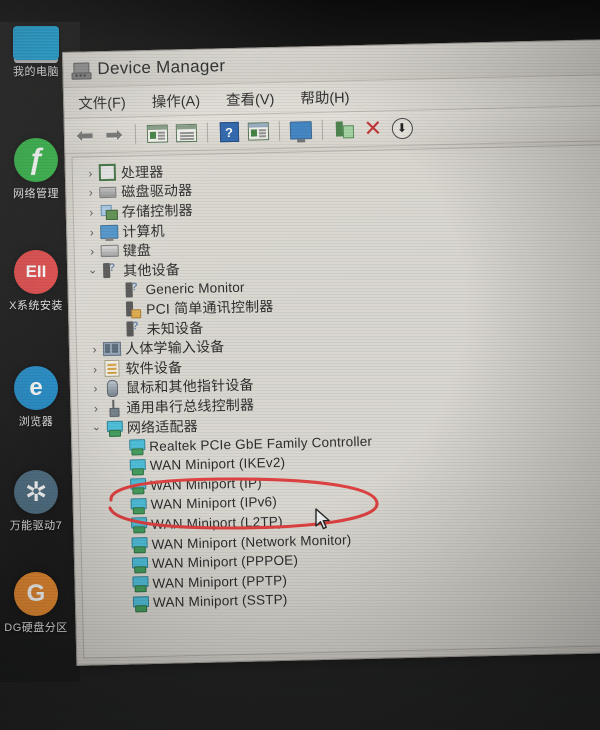 The image size is (600, 730). Describe the element at coordinates (107, 173) in the screenshot. I see `cpu-icon` at that location.